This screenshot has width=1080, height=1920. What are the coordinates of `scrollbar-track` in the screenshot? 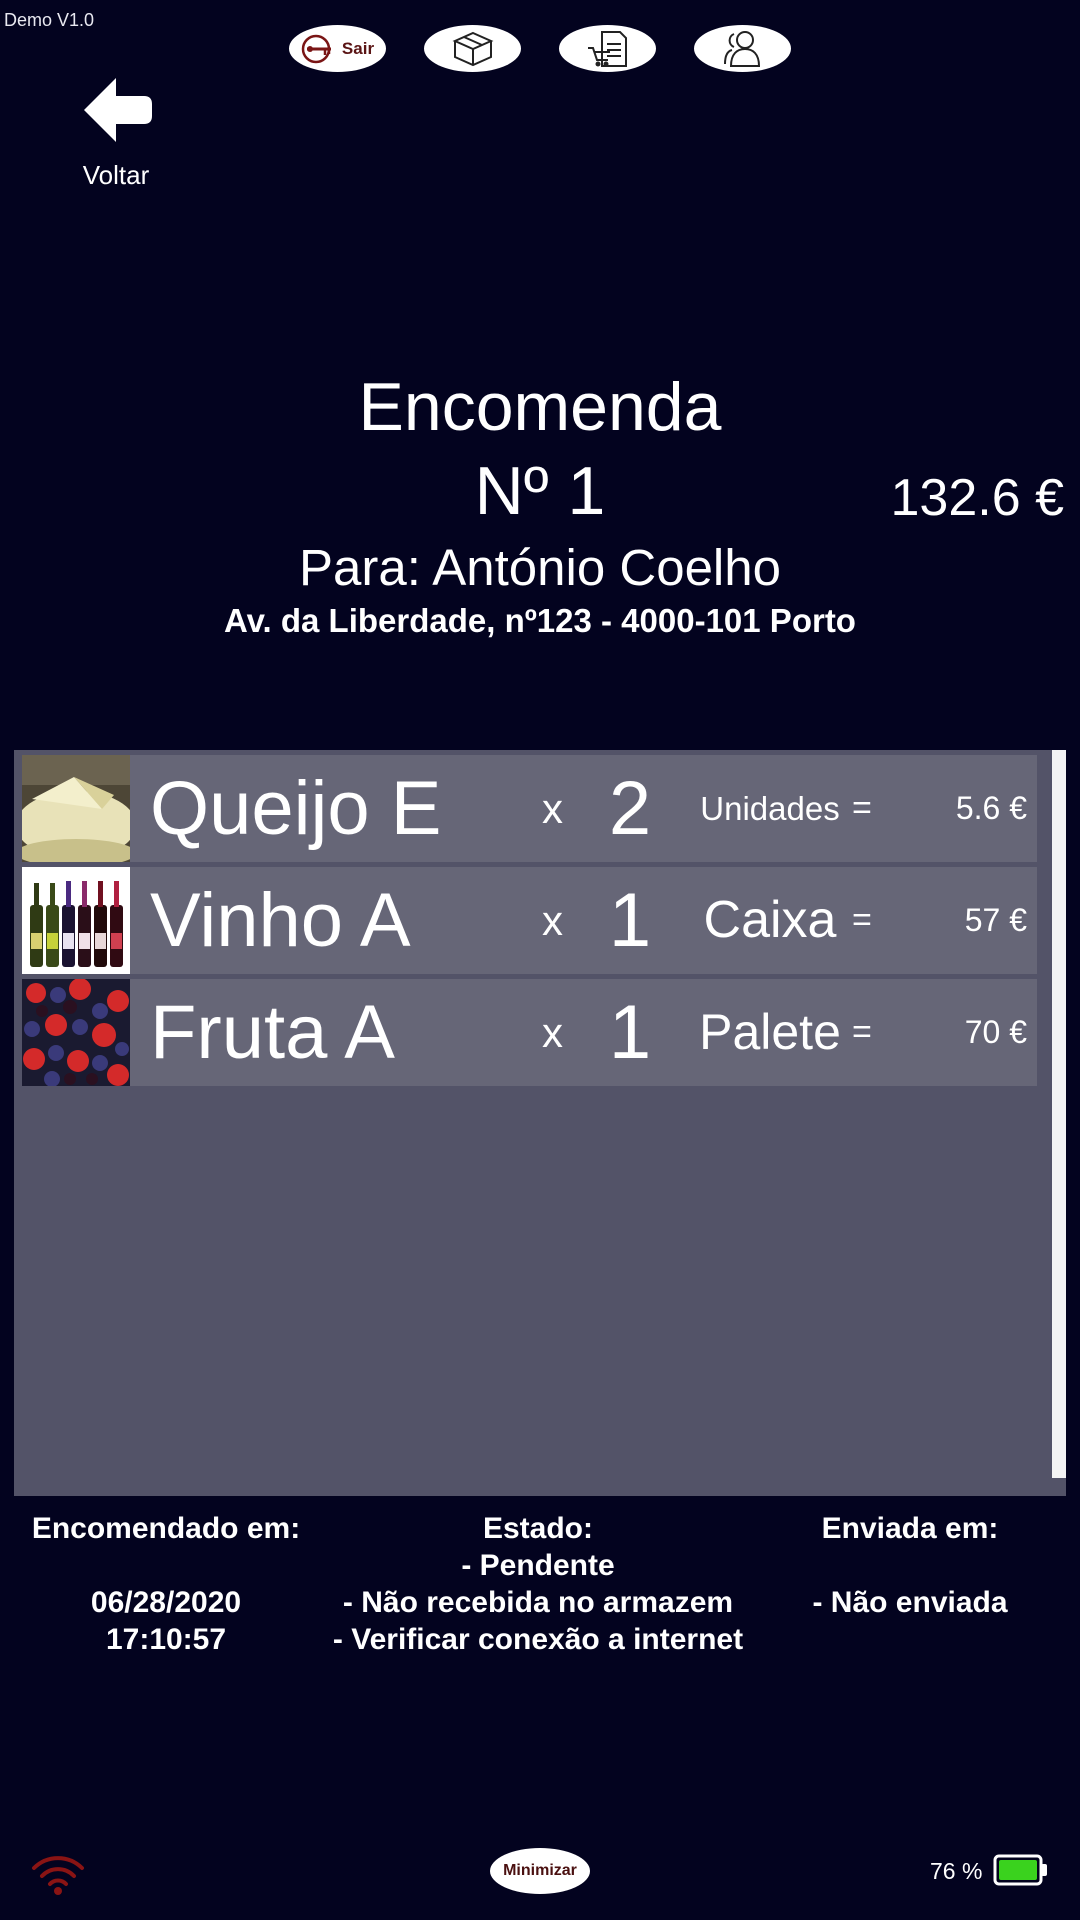 It's located at (1059, 1123).